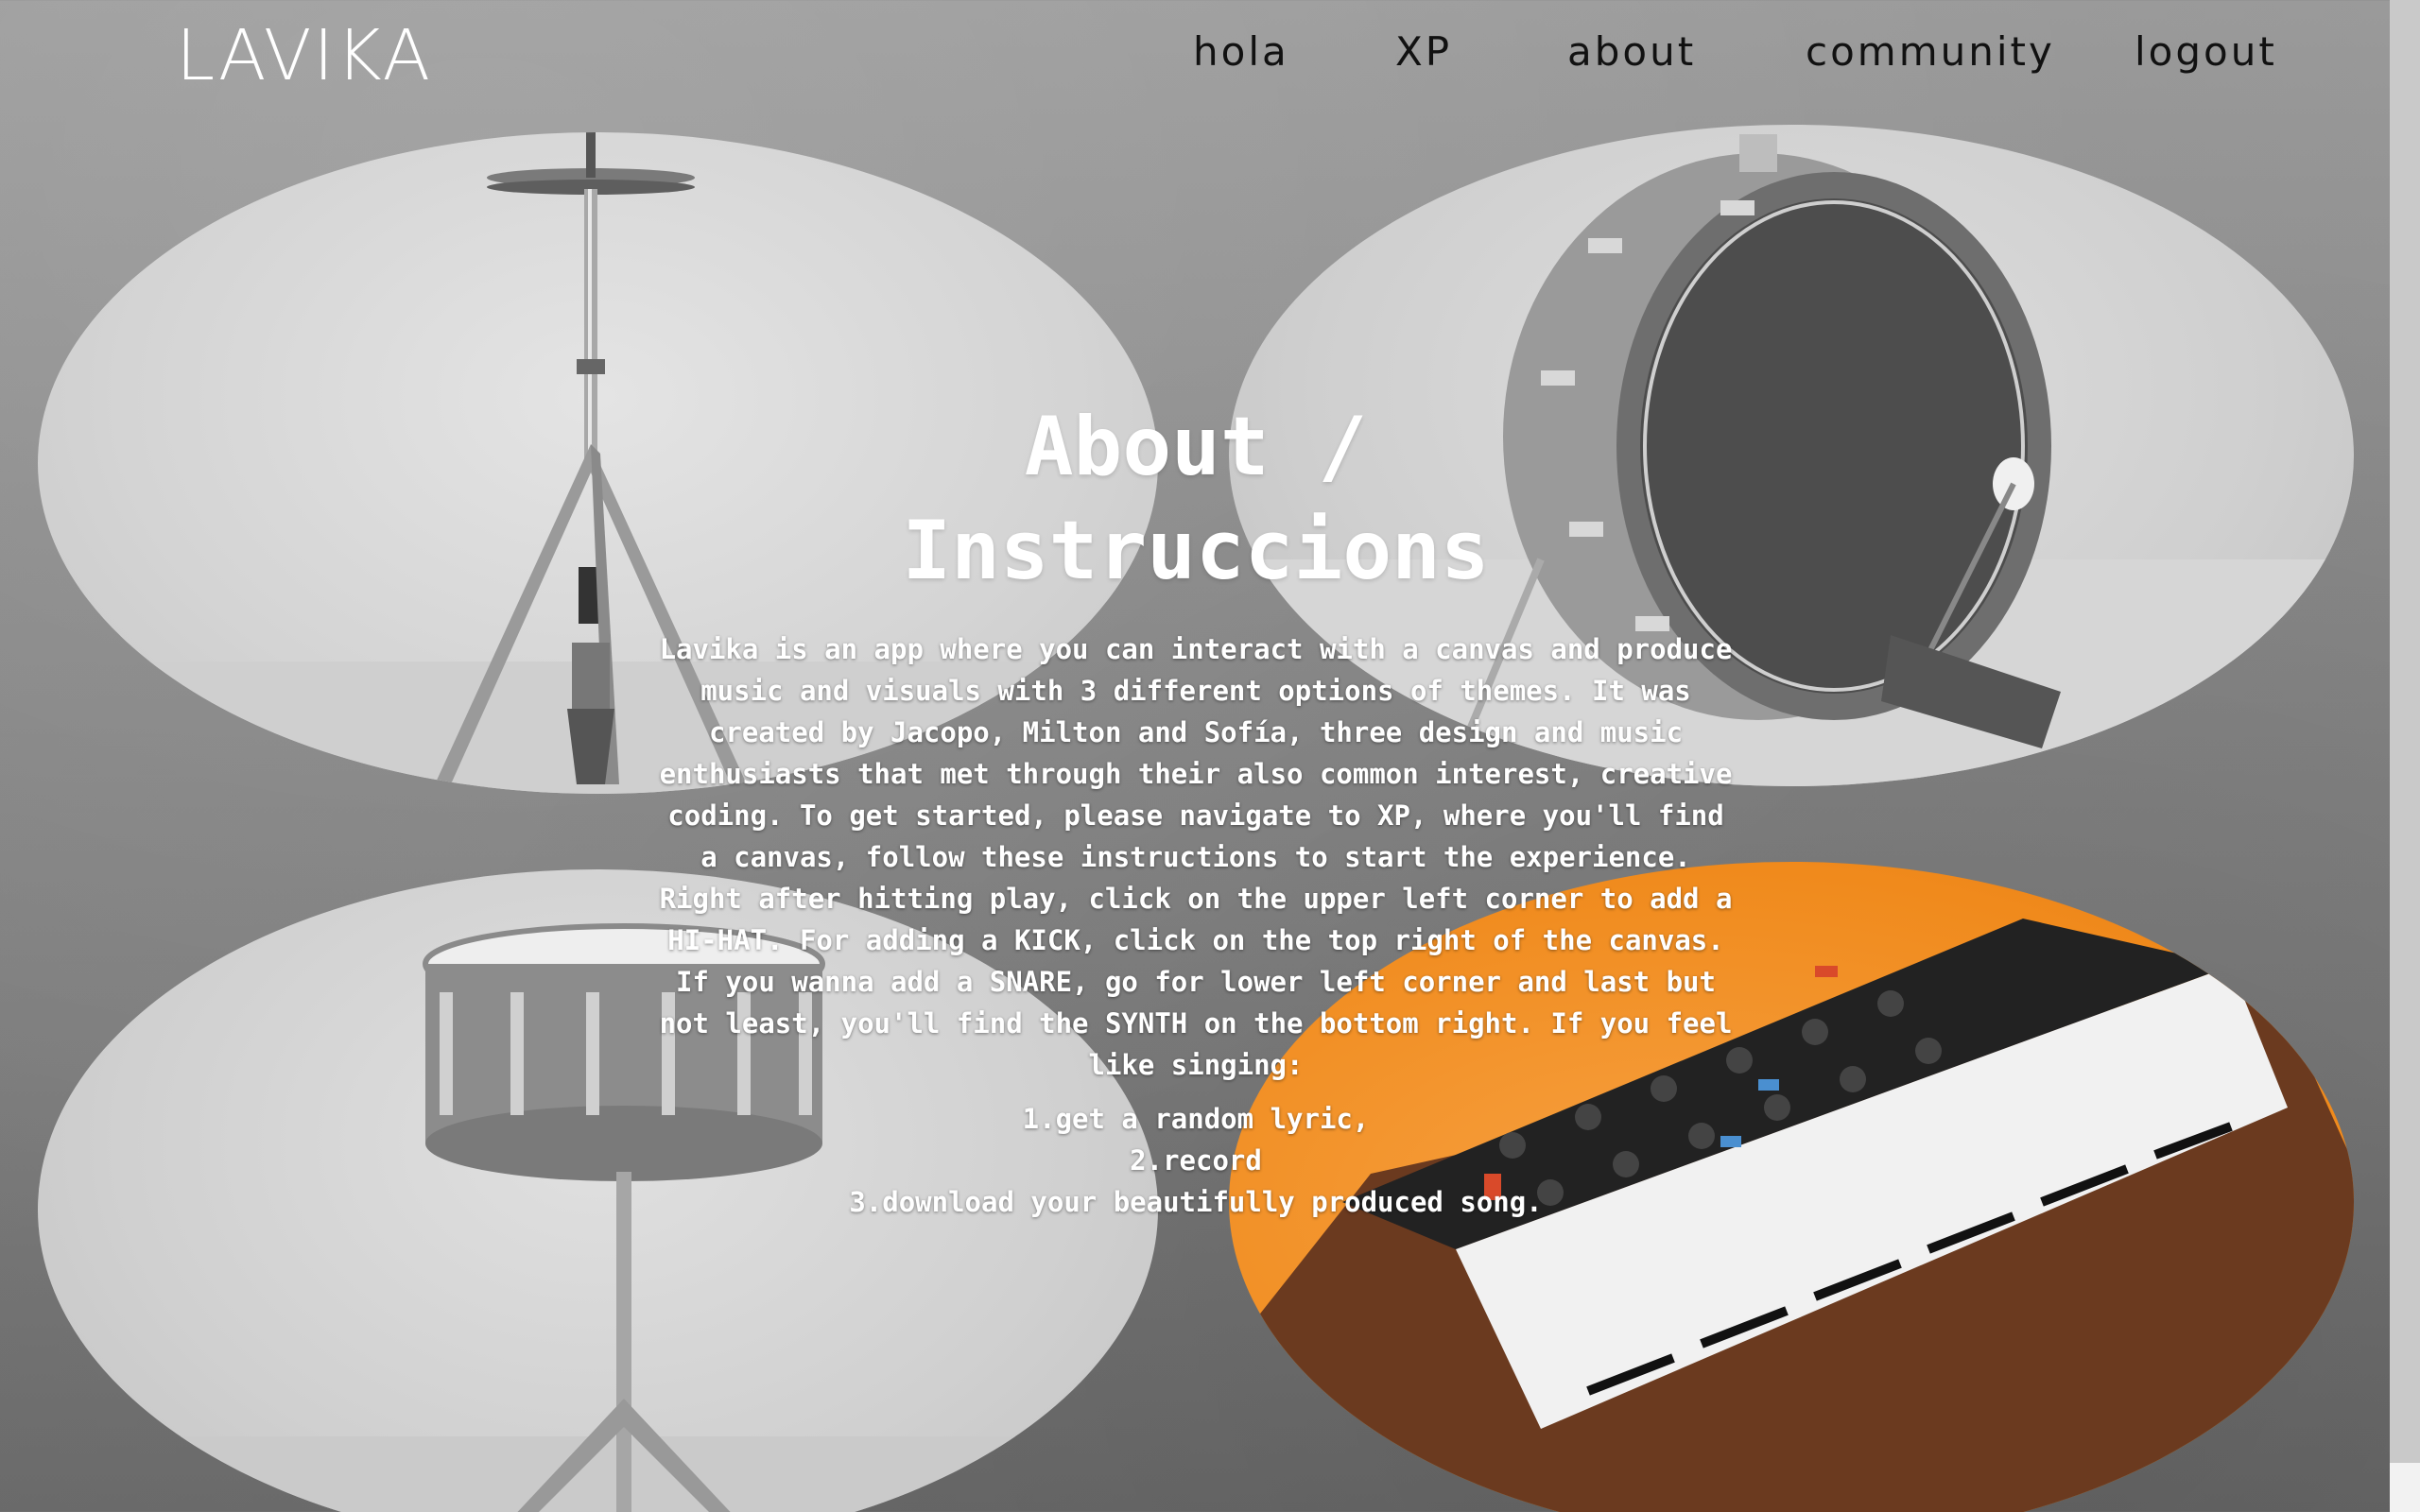 The height and width of the screenshot is (1512, 2420). What do you see at coordinates (1196, 446) in the screenshot?
I see `page-title-line-1: About /` at bounding box center [1196, 446].